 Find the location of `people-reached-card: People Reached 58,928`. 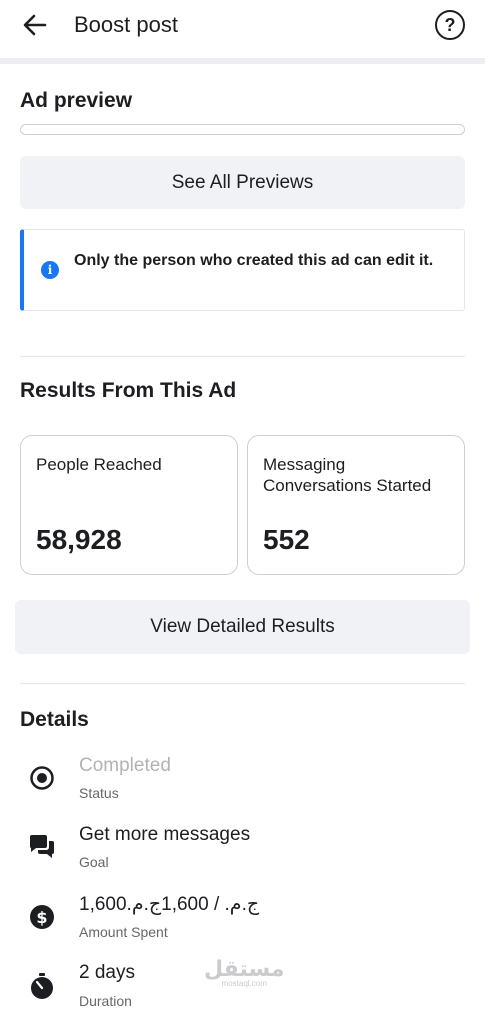

people-reached-card: People Reached 58,928 is located at coordinates (129, 505).